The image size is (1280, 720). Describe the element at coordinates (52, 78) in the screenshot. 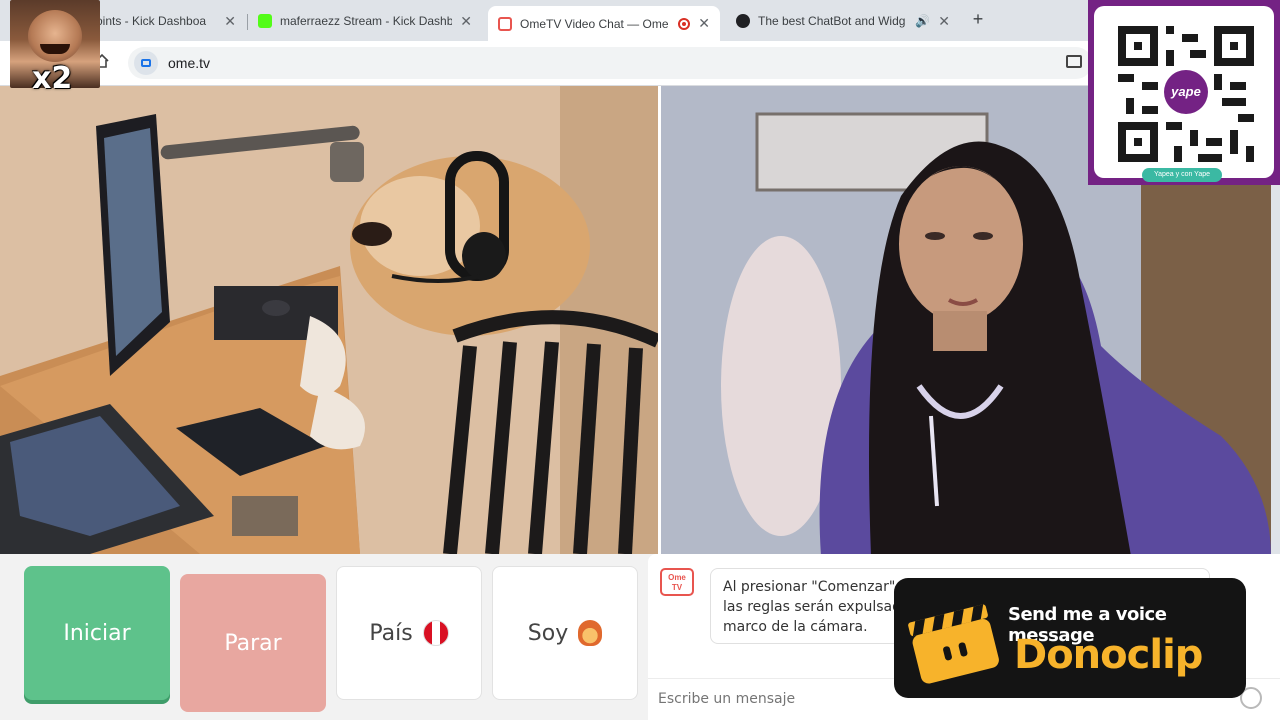

I see `emote-multiplier: x2` at that location.